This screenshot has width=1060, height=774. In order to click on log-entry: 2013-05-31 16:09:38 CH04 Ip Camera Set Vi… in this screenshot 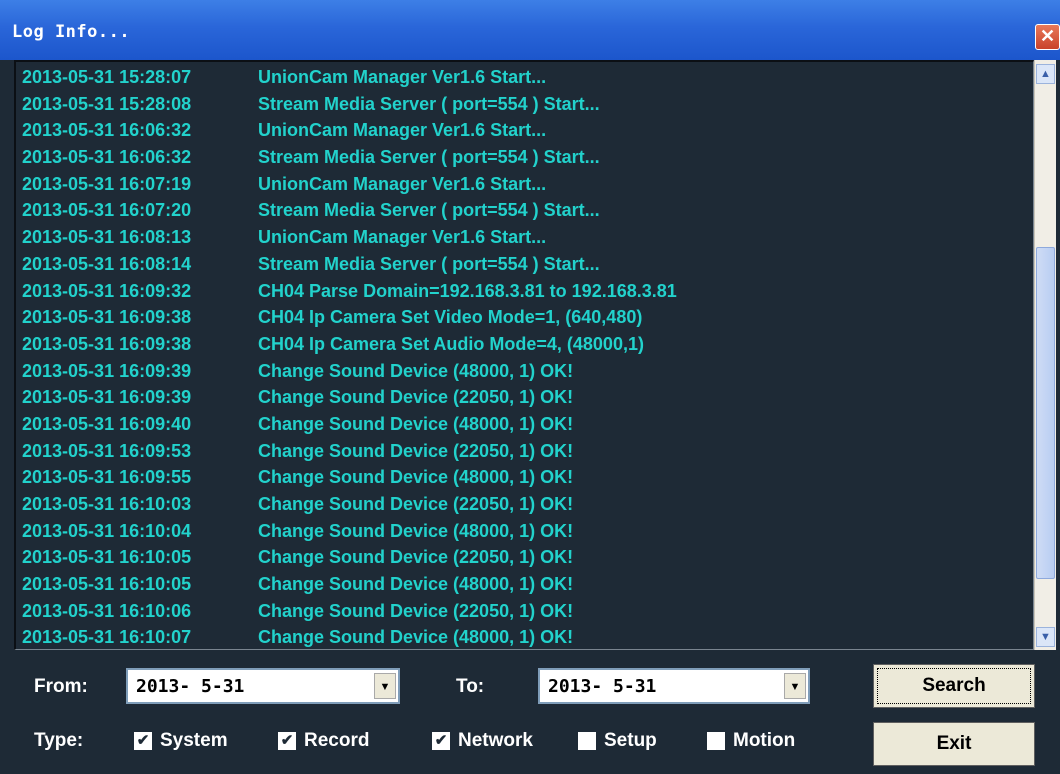, I will do `click(349, 317)`.